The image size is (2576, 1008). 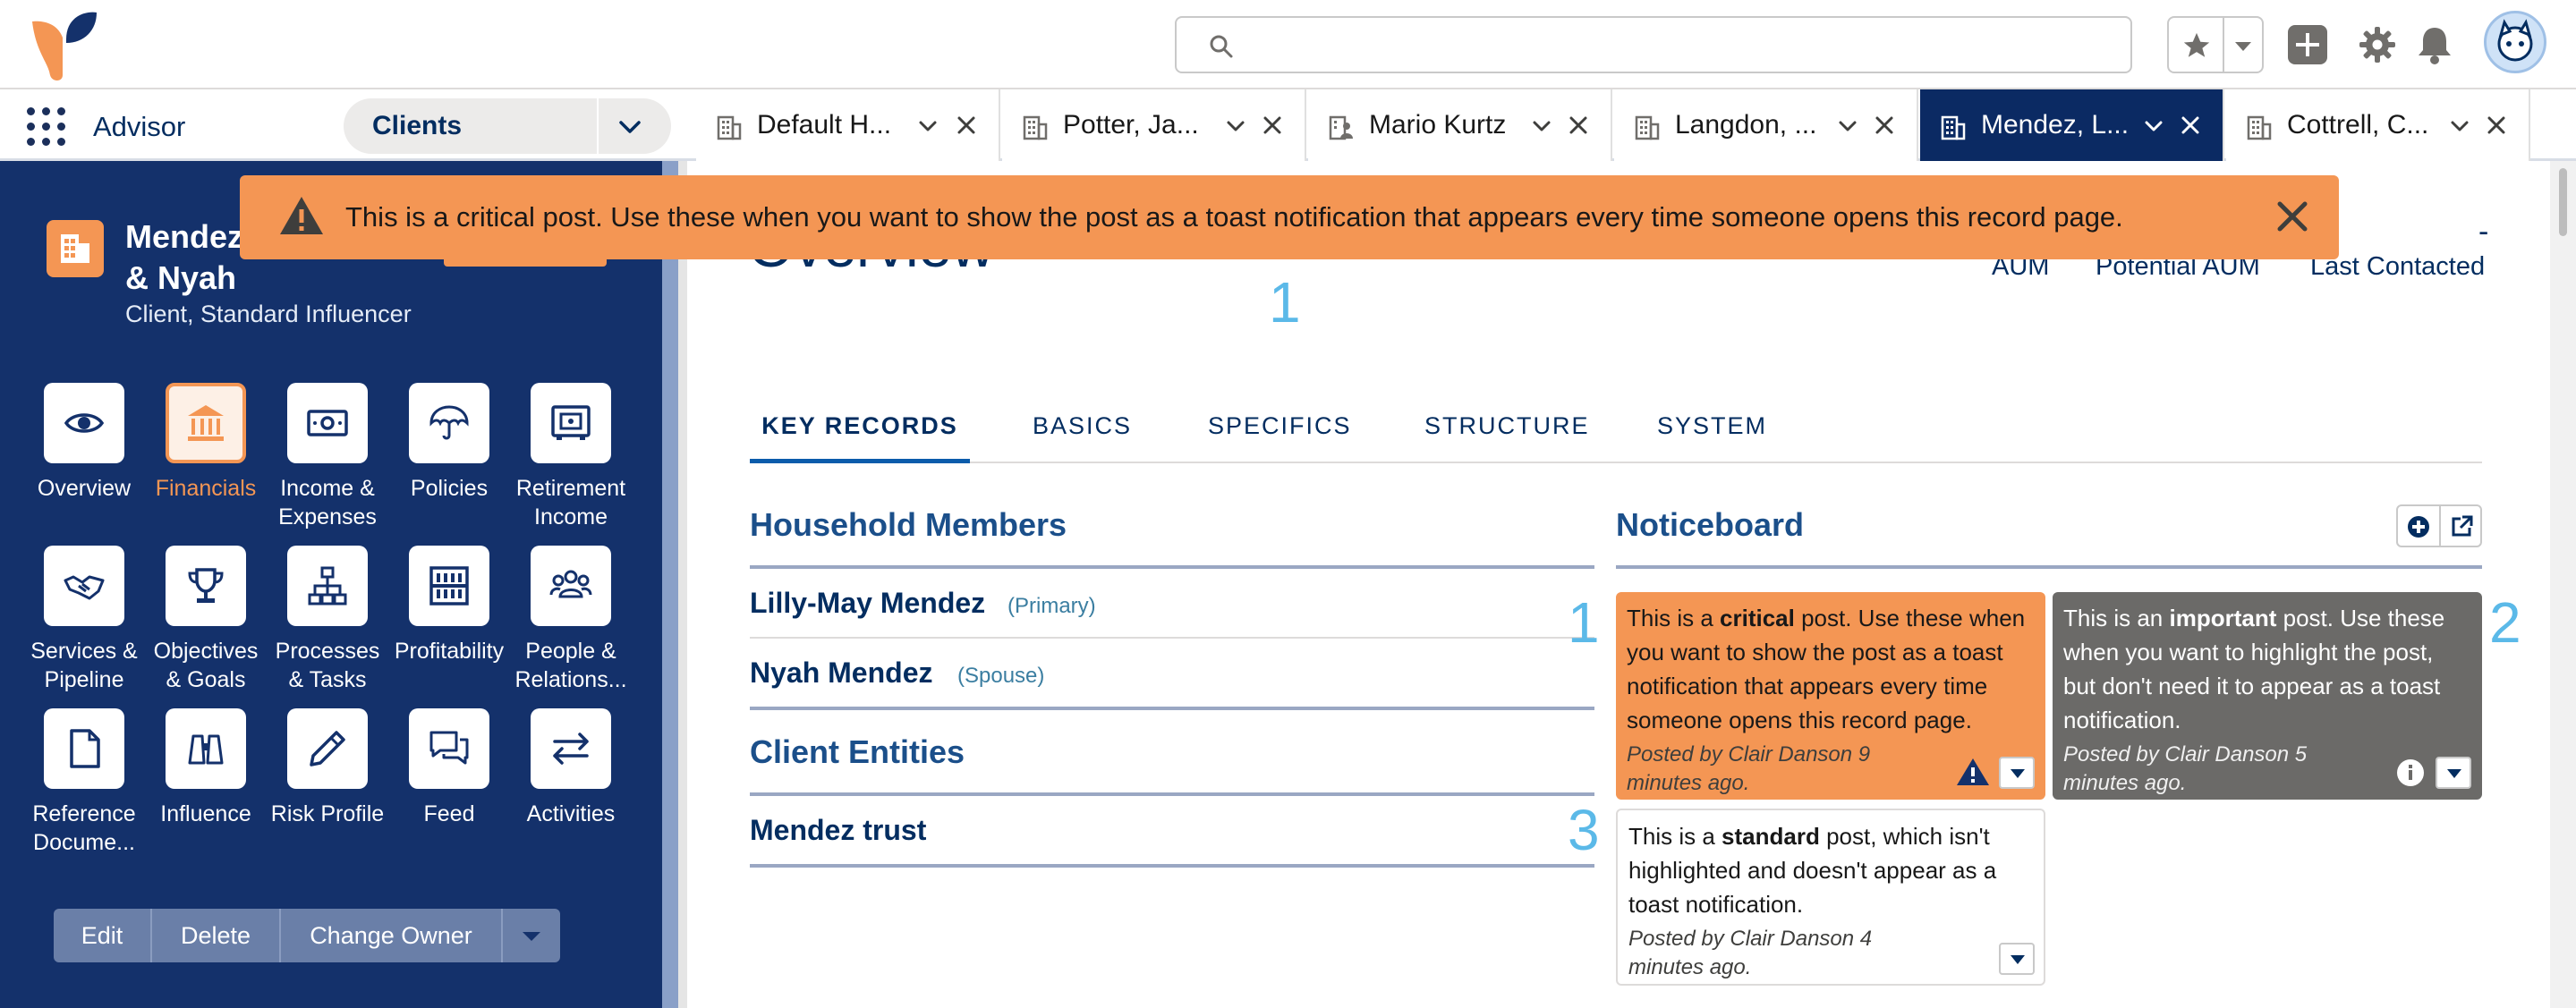 What do you see at coordinates (1051, 606) in the screenshot?
I see `member-role: (Primary)` at bounding box center [1051, 606].